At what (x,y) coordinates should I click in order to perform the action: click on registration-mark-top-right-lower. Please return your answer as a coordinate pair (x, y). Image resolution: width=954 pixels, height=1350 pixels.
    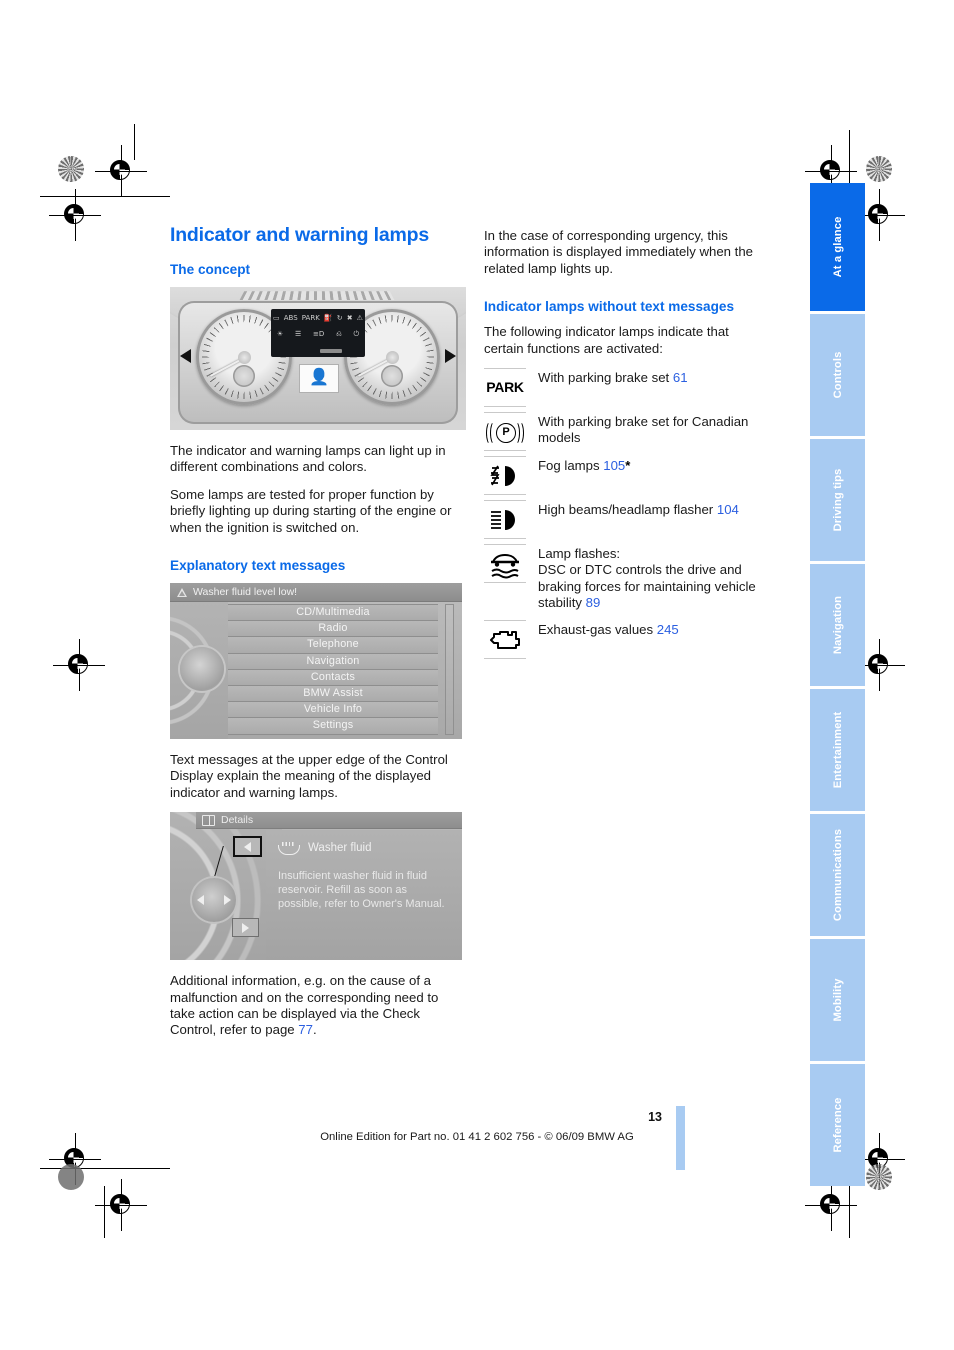
    Looking at the image, I should click on (879, 215).